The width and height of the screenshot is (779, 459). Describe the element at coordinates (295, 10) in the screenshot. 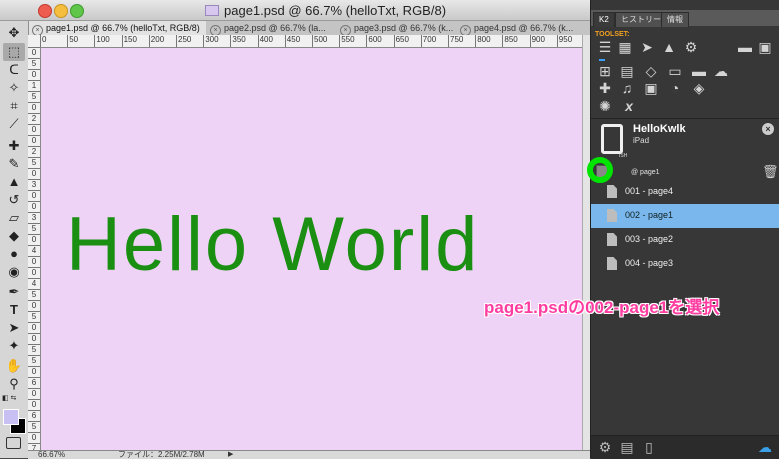

I see `window-titlebar: page1.psd @ 66.7% (helloTxt, RGB/8)` at that location.